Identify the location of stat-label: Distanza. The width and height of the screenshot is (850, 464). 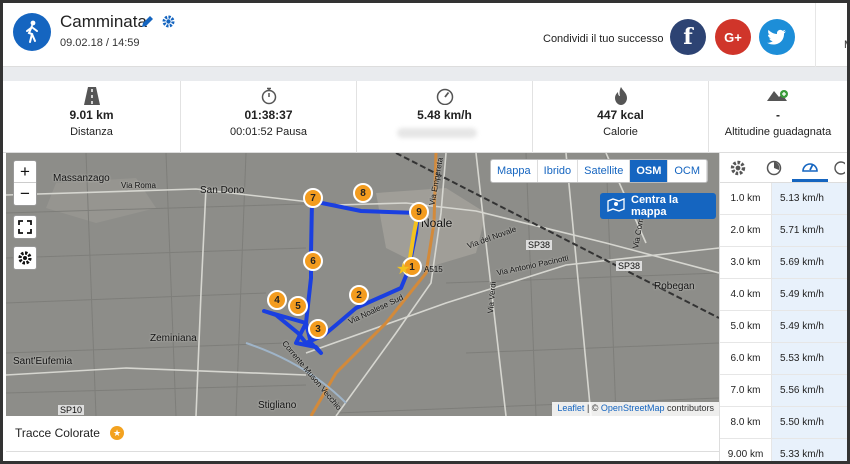
(91, 132).